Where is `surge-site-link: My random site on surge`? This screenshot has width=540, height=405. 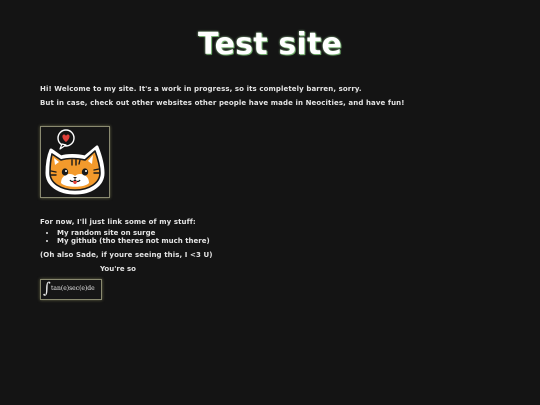
surge-site-link: My random site on surge is located at coordinates (133, 233).